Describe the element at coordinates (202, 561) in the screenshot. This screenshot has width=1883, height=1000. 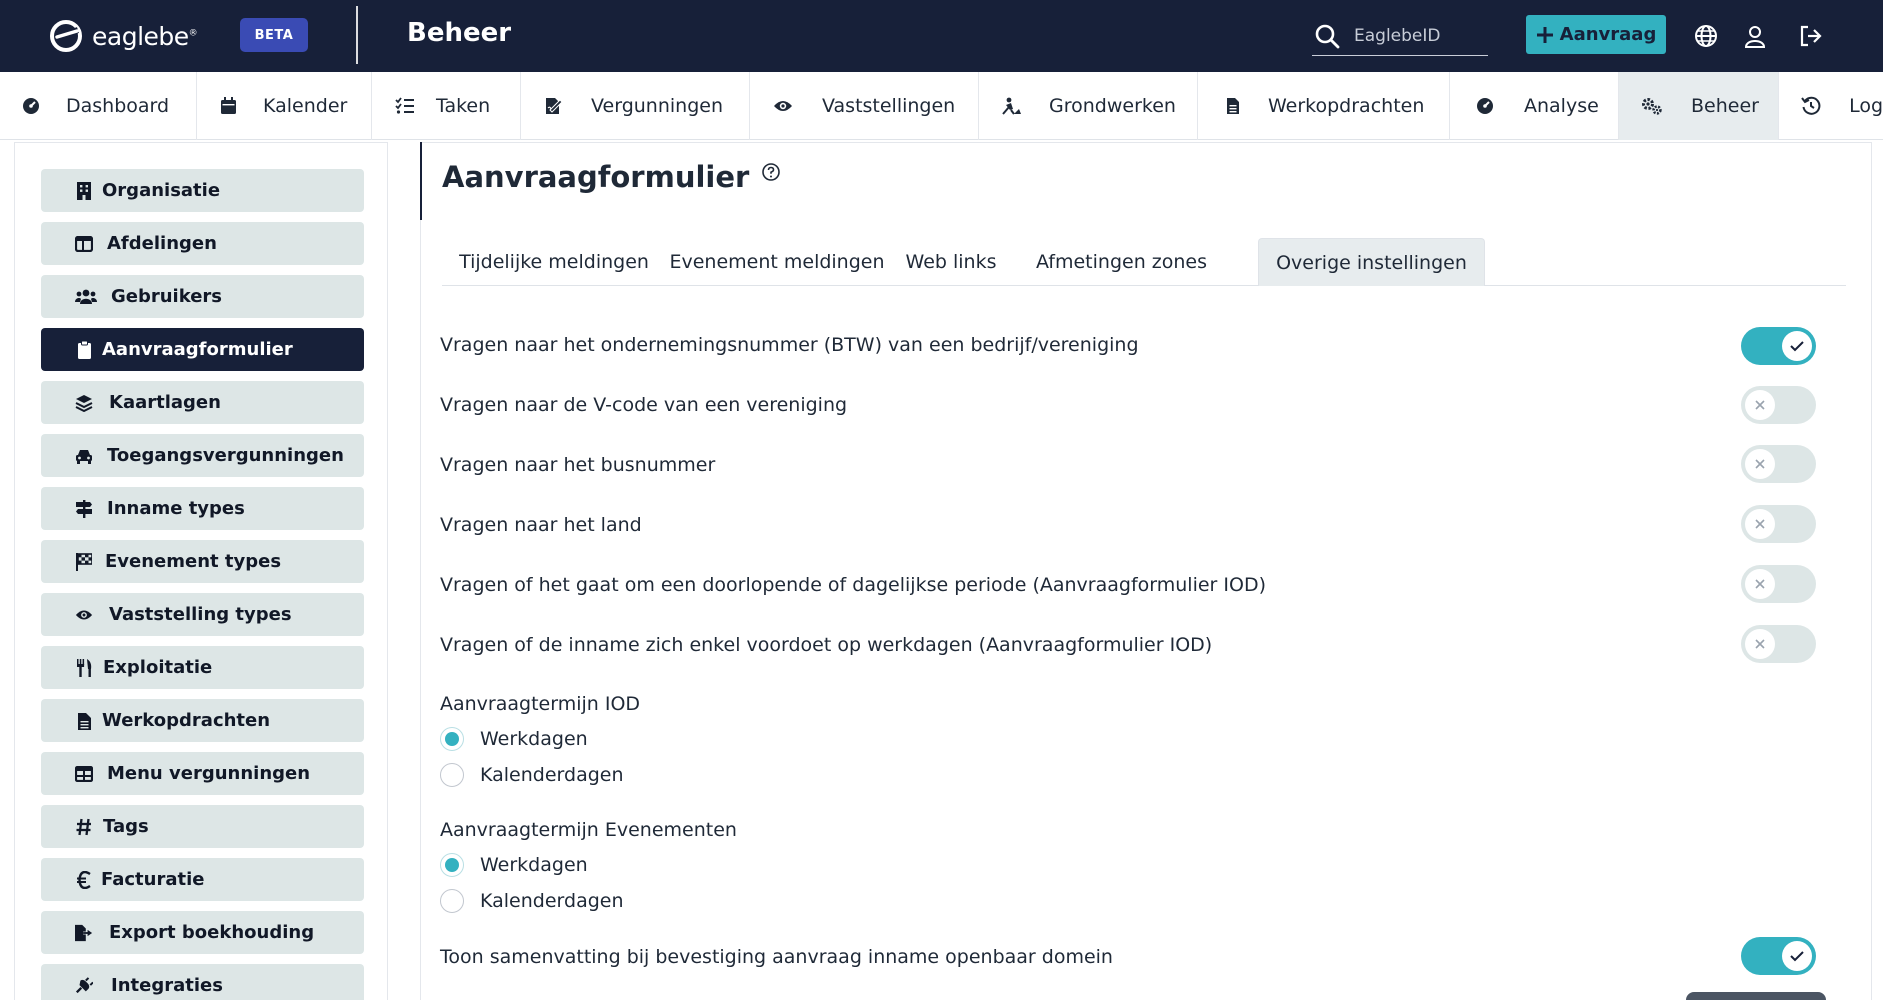
I see `sidebar-item-evenement-types: Evenement types` at that location.